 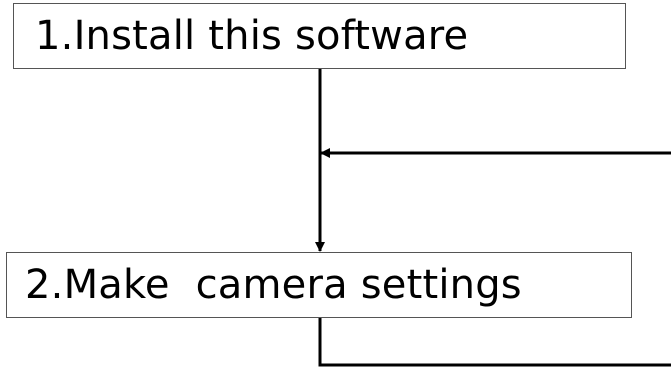 What do you see at coordinates (273, 285) in the screenshot?
I see `step-camera-settings-label: 2.Make camera settings` at bounding box center [273, 285].